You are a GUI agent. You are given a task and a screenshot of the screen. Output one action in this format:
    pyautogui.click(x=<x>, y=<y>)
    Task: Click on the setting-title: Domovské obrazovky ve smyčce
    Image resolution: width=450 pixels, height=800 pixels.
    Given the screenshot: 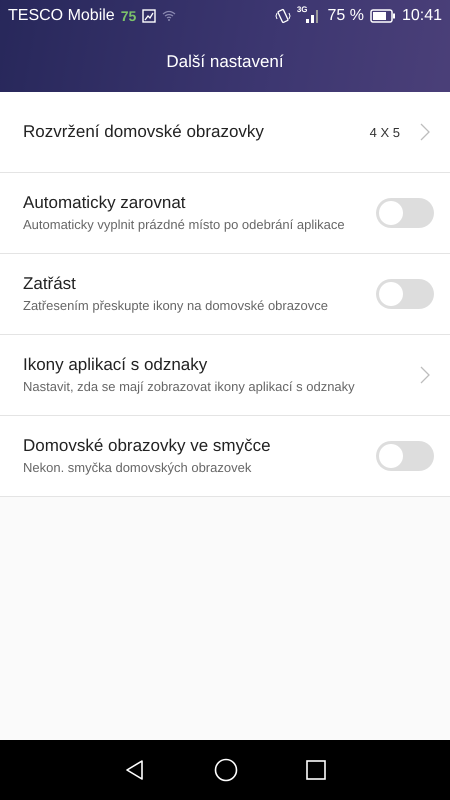 What is the action you would take?
    pyautogui.click(x=147, y=446)
    